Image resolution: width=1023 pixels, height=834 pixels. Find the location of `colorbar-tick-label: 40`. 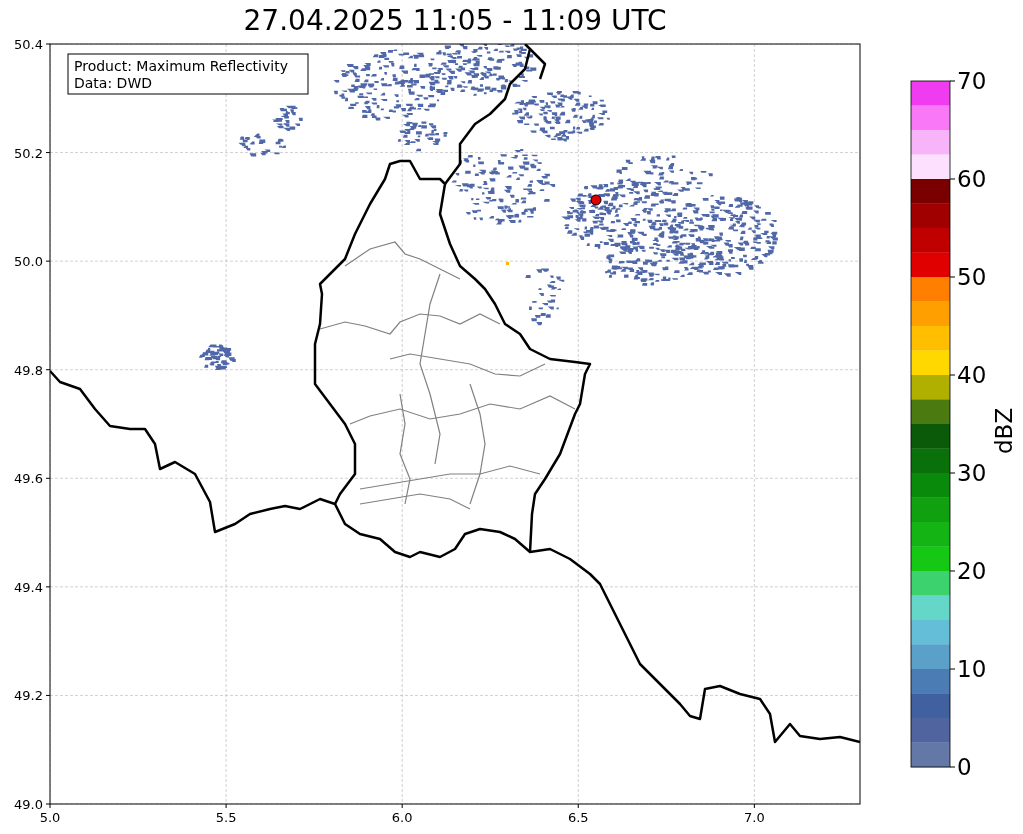

colorbar-tick-label: 40 is located at coordinates (972, 375).